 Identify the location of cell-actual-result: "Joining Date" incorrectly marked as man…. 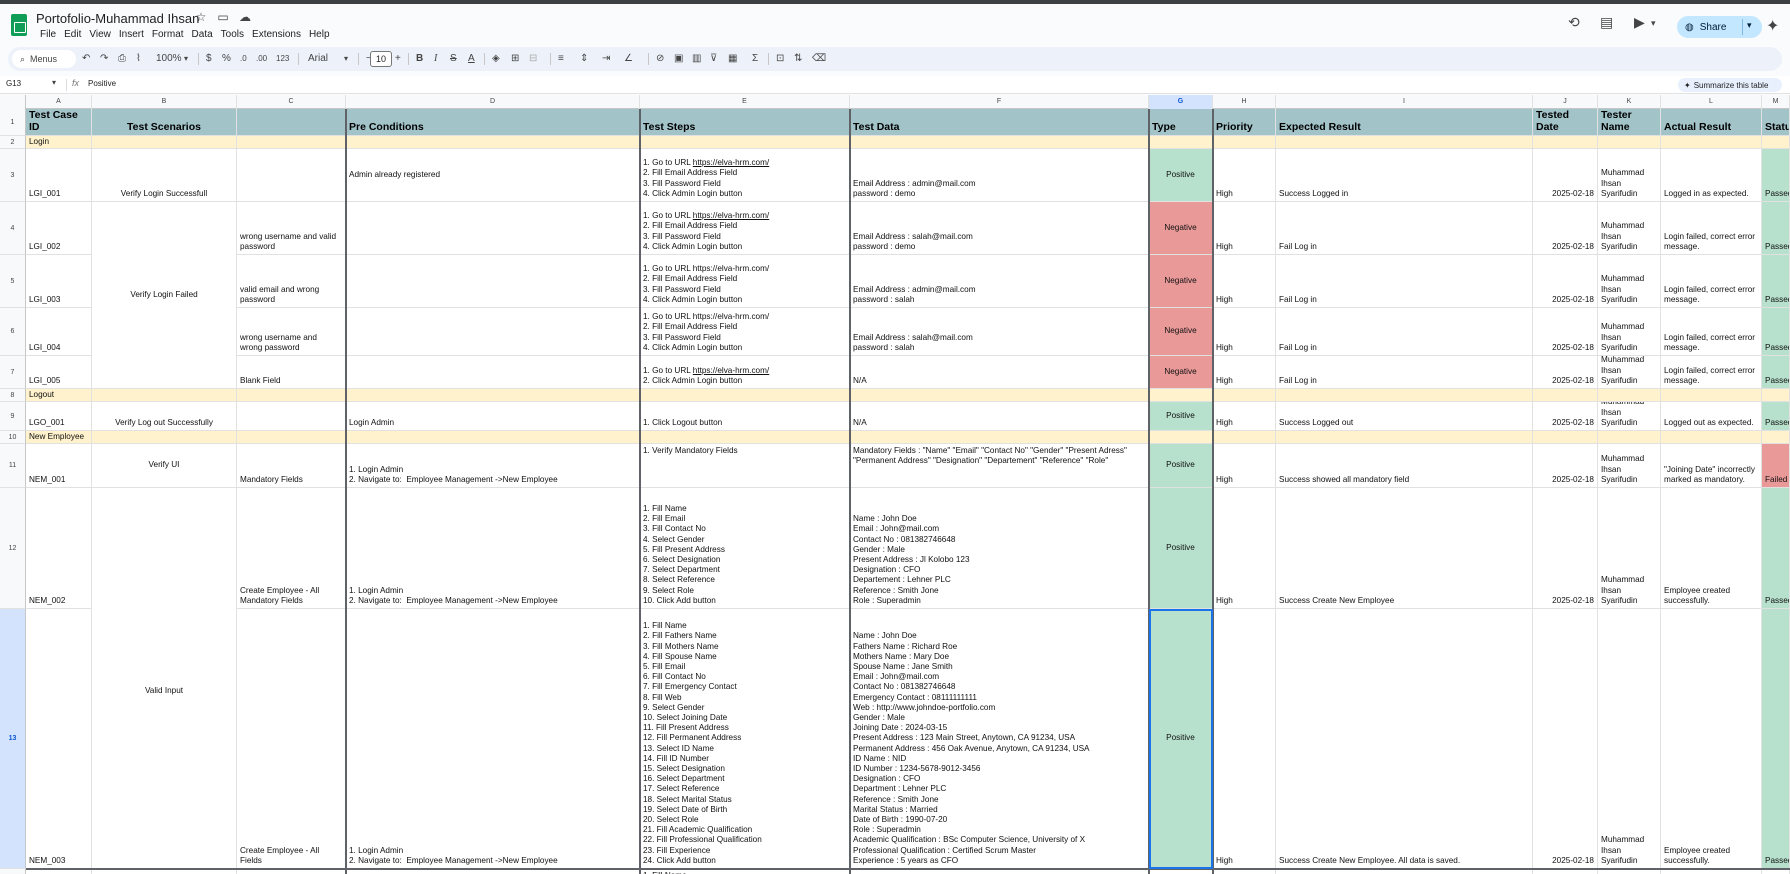
(1711, 466).